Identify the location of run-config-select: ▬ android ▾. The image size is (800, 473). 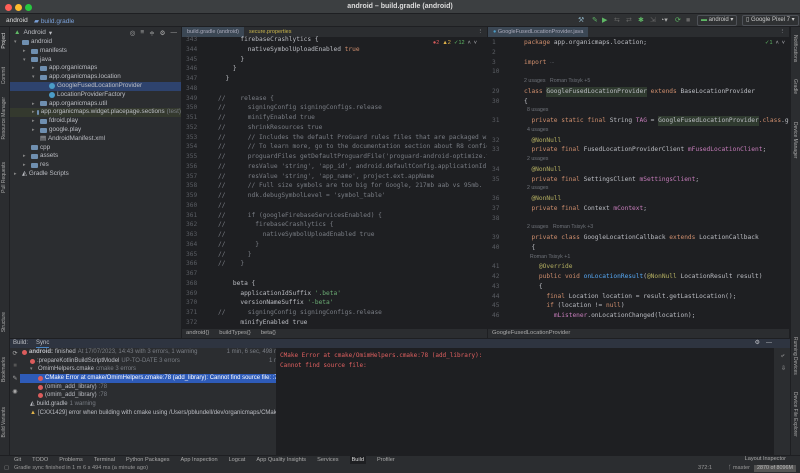
(717, 20).